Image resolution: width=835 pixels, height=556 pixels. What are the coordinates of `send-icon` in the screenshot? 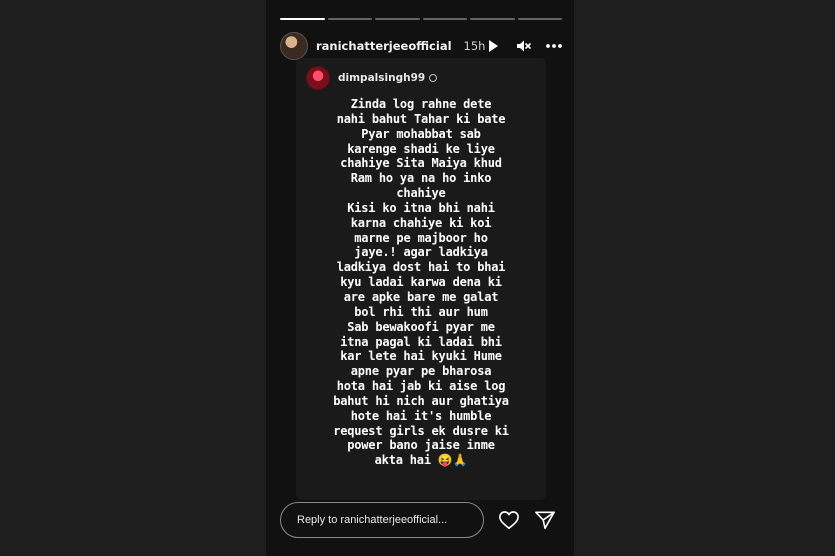 It's located at (545, 520).